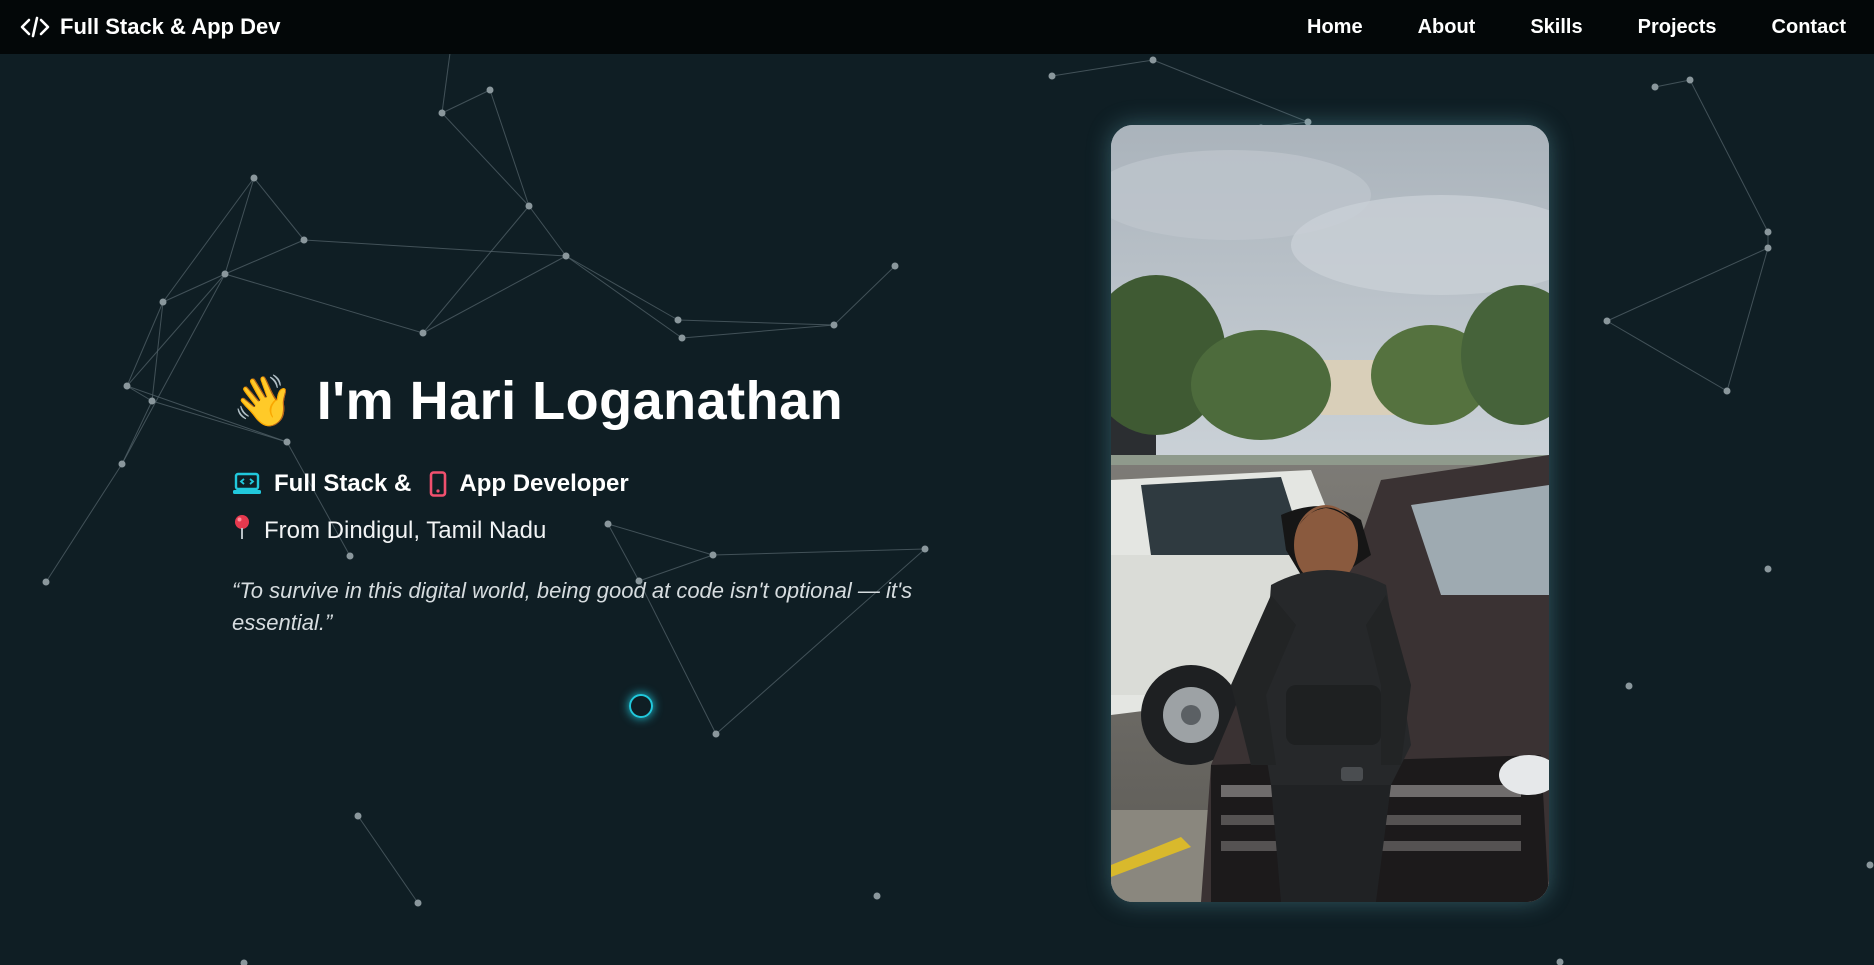  I want to click on role-line: Full Stack & App Developer, so click(602, 484).